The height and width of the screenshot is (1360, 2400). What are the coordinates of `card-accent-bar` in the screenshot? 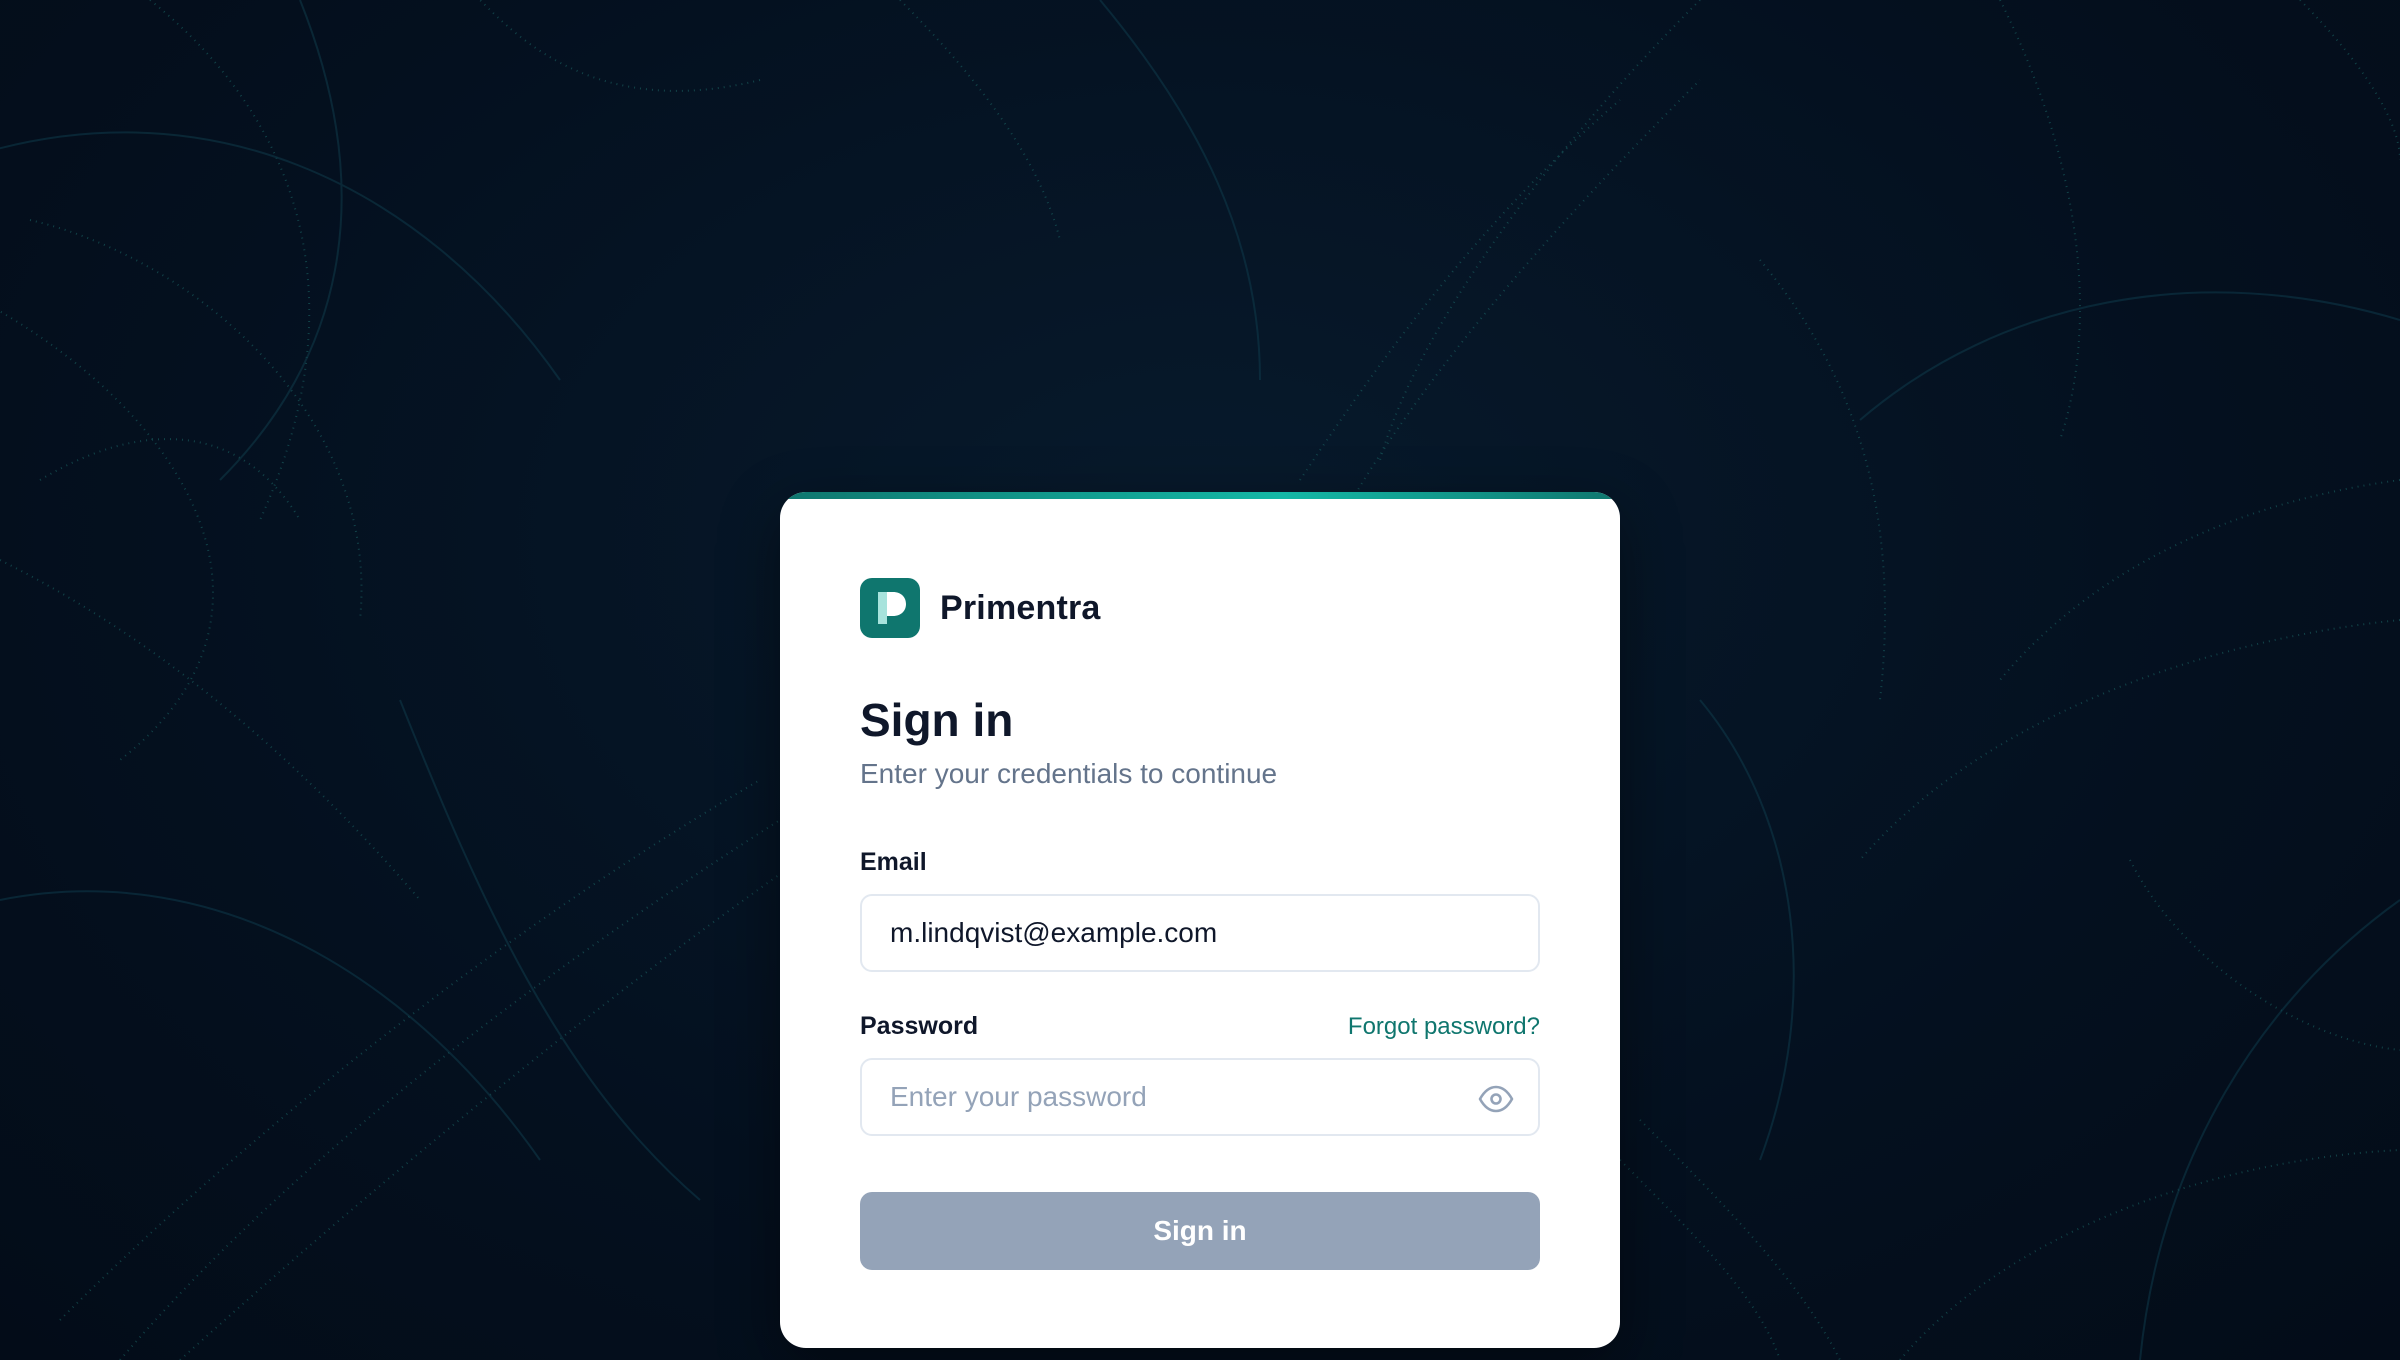 It's located at (1200, 495).